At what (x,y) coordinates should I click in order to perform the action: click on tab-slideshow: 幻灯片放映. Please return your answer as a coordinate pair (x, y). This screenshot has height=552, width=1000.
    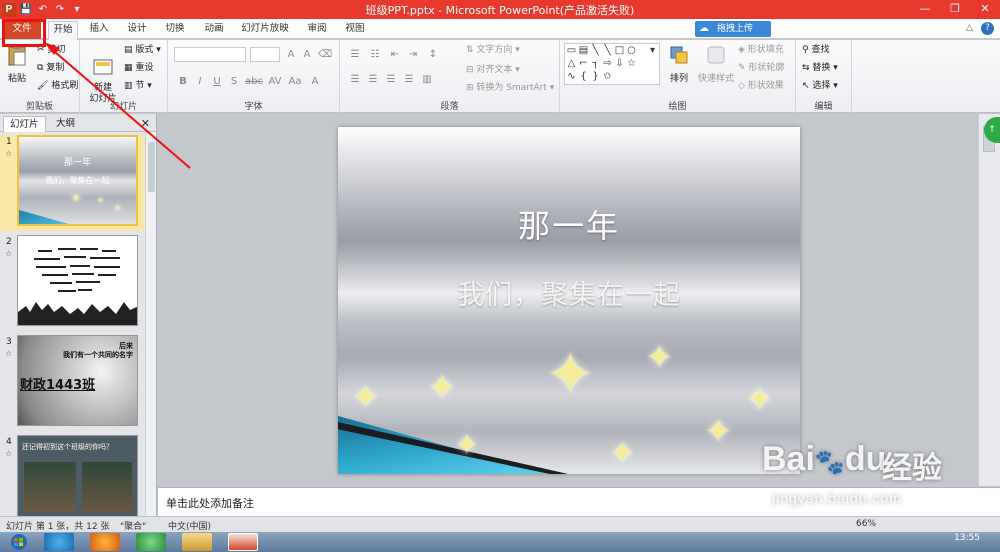
    Looking at the image, I should click on (265, 30).